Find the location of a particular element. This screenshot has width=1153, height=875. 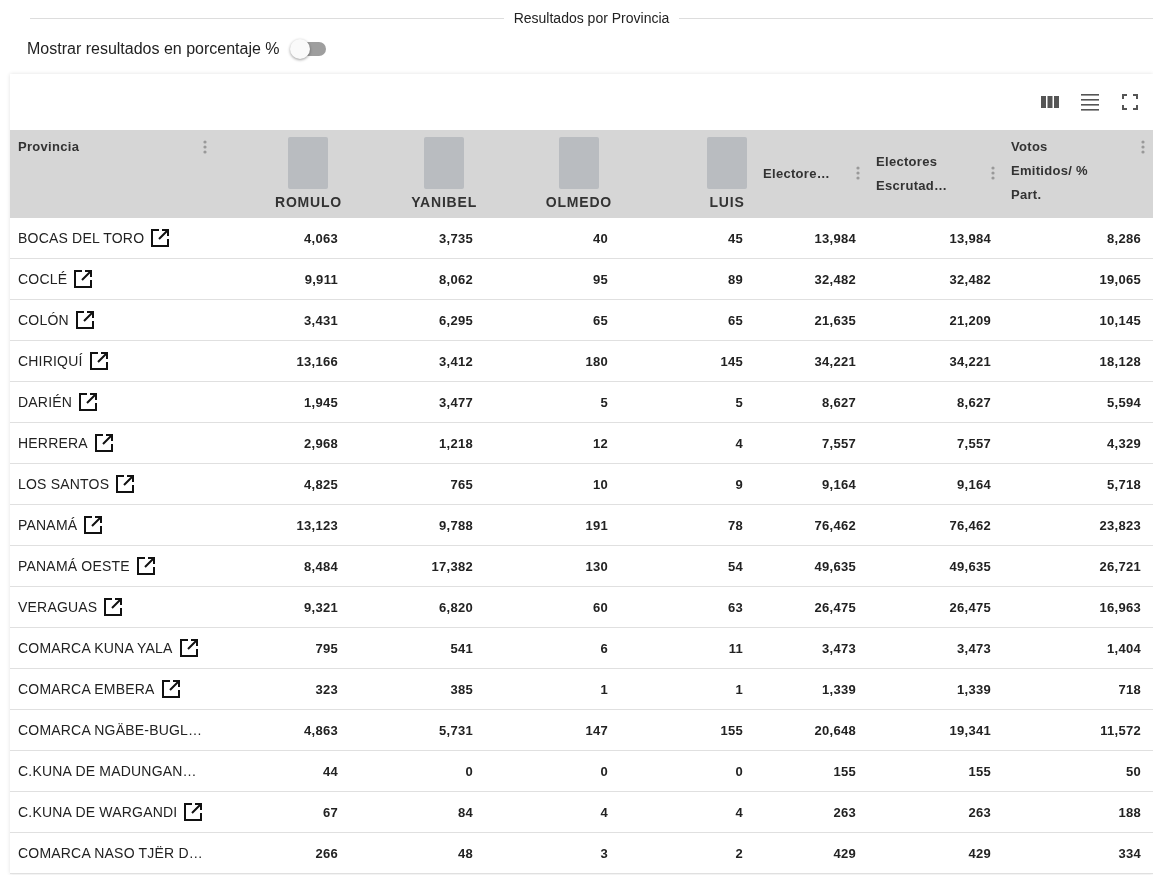

table-cell-text: 21,209 is located at coordinates (970, 320).